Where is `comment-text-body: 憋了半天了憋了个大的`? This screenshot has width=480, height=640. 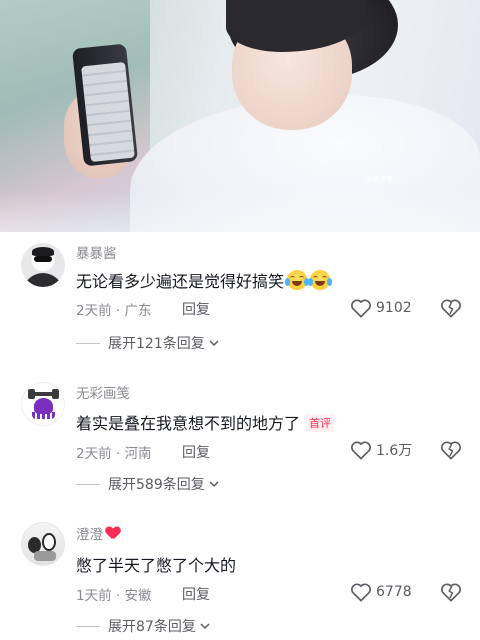 comment-text-body: 憋了半天了憋了个大的 is located at coordinates (156, 565).